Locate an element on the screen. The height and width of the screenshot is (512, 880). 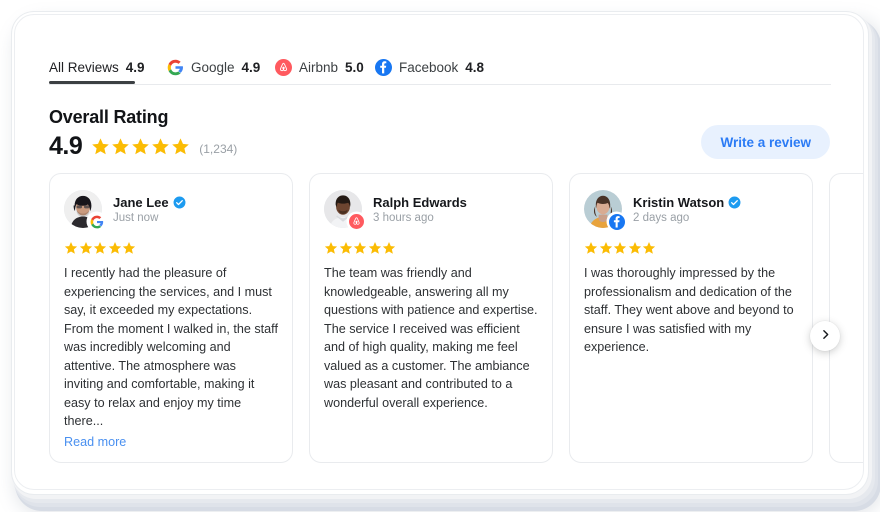
review-author-block: Ralph Edwards 3 hours ago is located at coordinates (420, 209).